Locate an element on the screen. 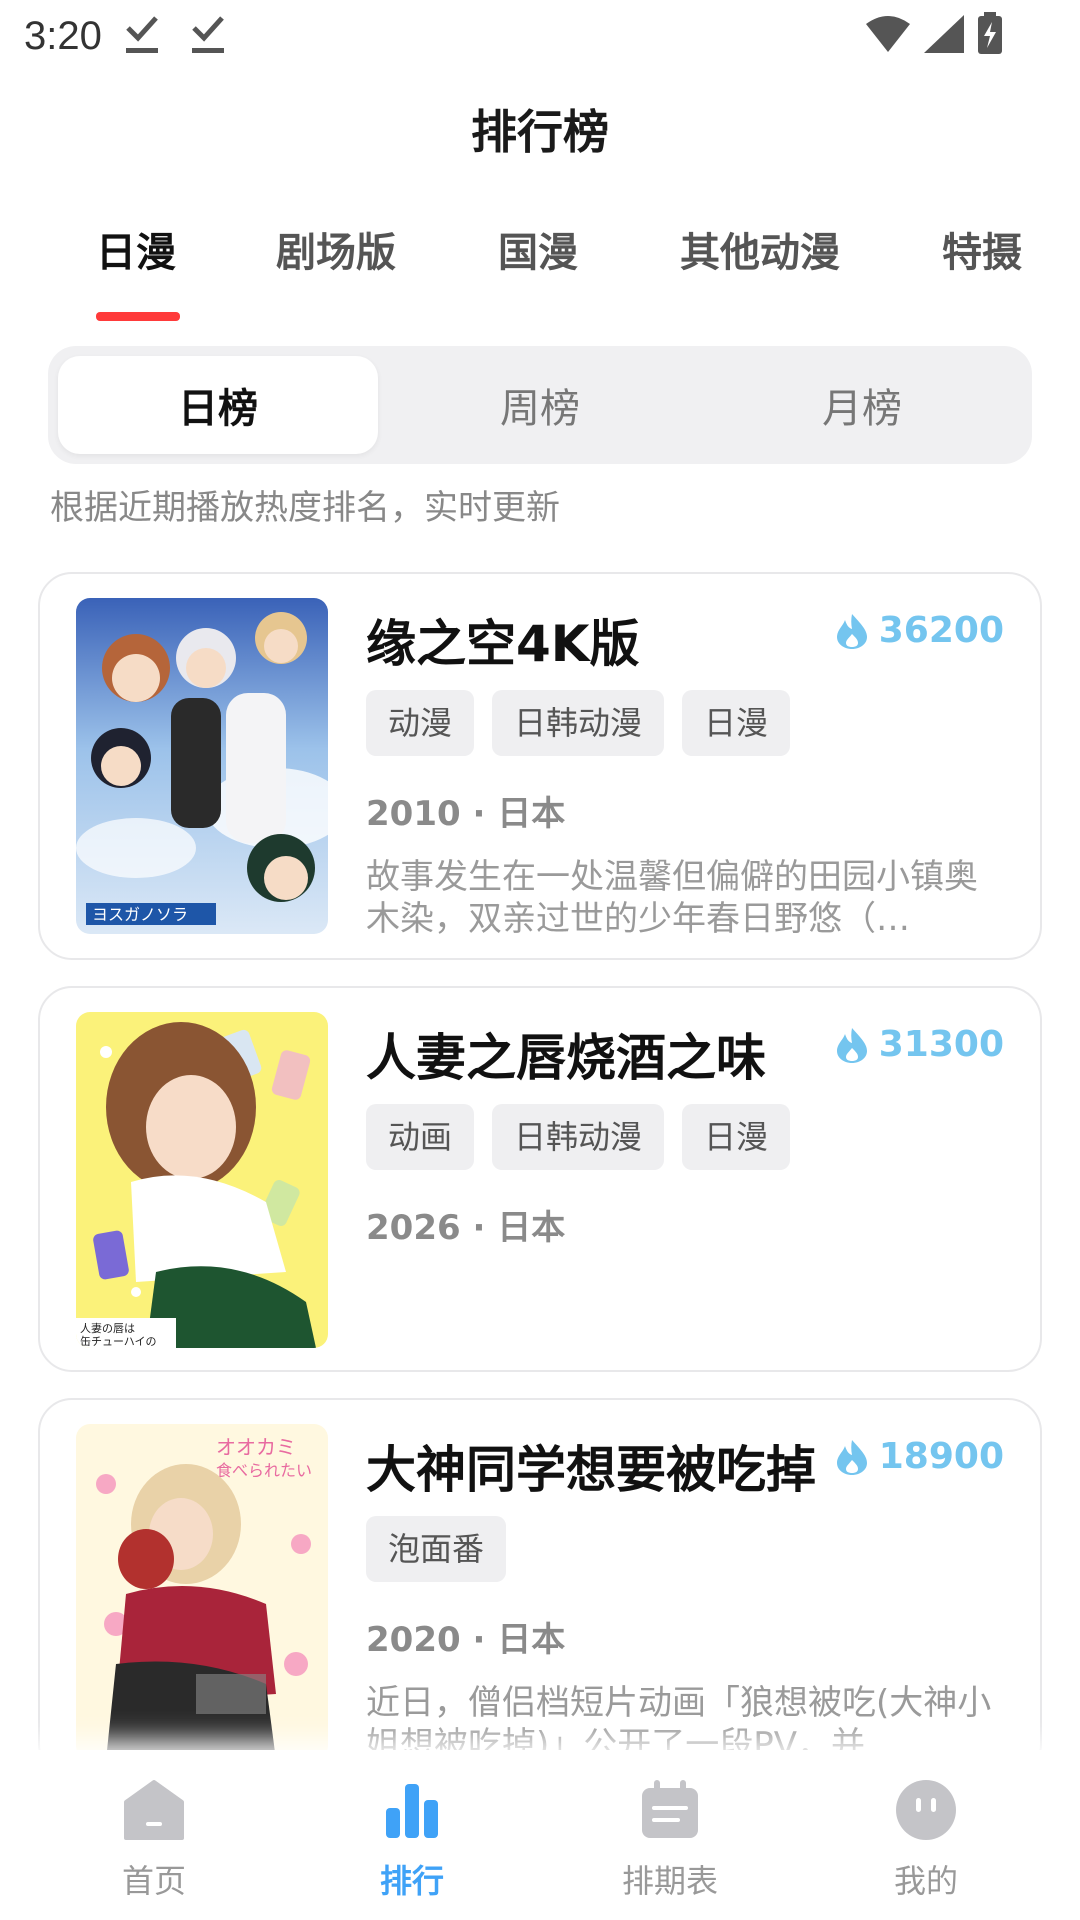 The height and width of the screenshot is (1920, 1080). period-segmented-control: 日榜 周榜 月榜 is located at coordinates (540, 405).